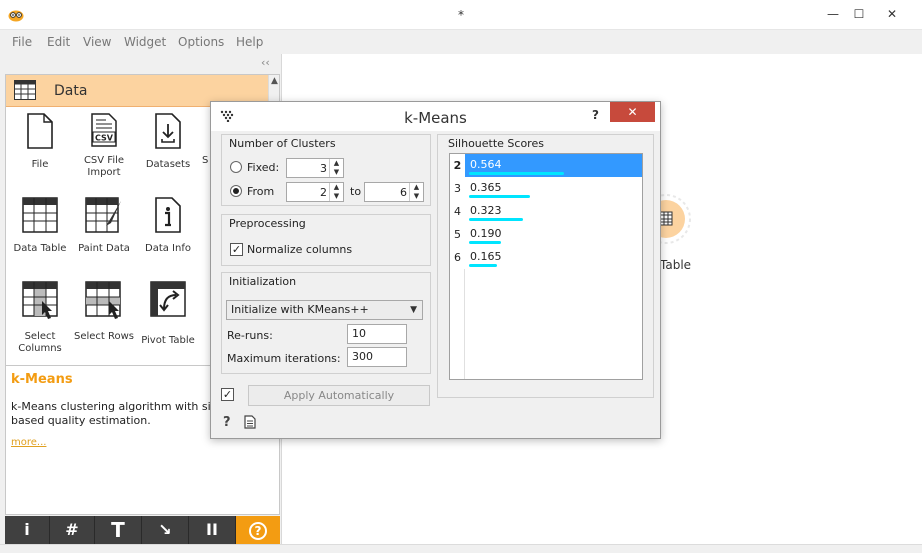 The image size is (922, 553). Describe the element at coordinates (394, 192) in the screenshot. I see `to-clusters-spinbox: 6 ▲ ▼` at that location.